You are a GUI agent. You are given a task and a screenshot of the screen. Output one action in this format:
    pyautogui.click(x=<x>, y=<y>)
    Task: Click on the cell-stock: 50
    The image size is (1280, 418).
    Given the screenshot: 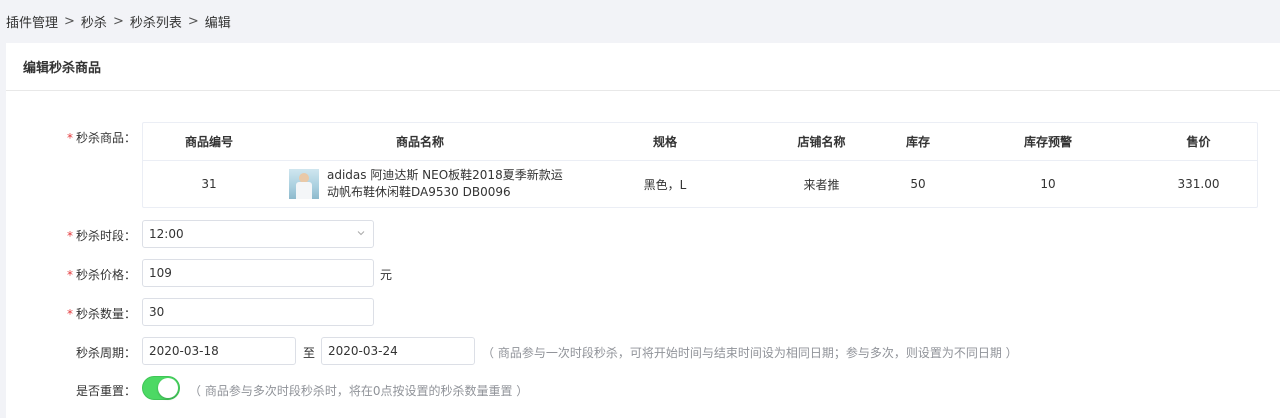 What is the action you would take?
    pyautogui.click(x=918, y=184)
    